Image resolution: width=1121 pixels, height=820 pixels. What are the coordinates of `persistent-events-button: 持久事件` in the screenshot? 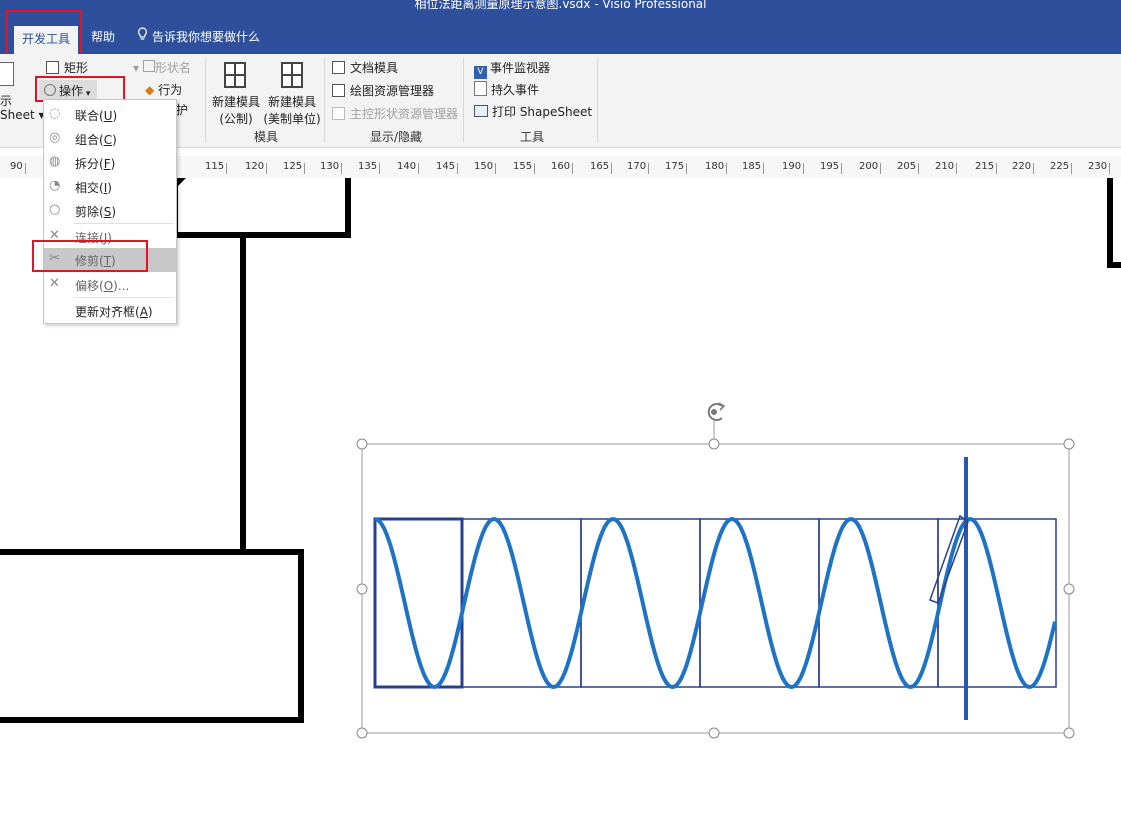 It's located at (506, 89).